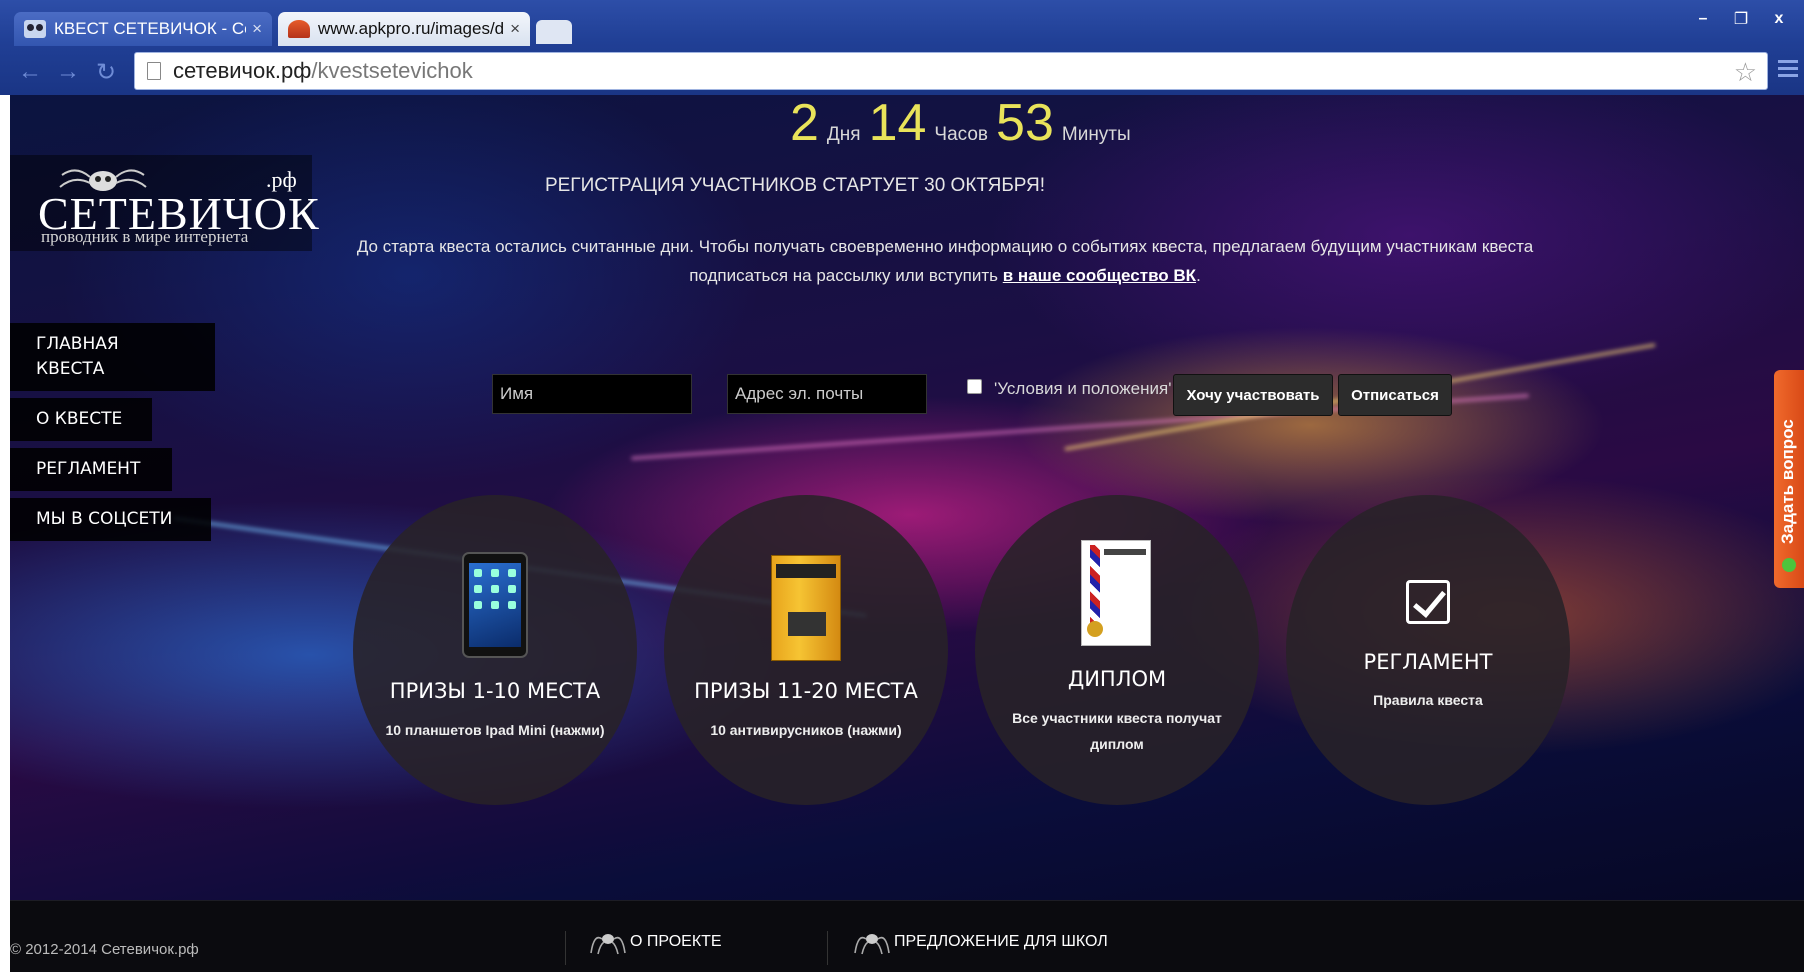 The image size is (1804, 972). Describe the element at coordinates (592, 394) in the screenshot. I see `name-input: Имя` at that location.